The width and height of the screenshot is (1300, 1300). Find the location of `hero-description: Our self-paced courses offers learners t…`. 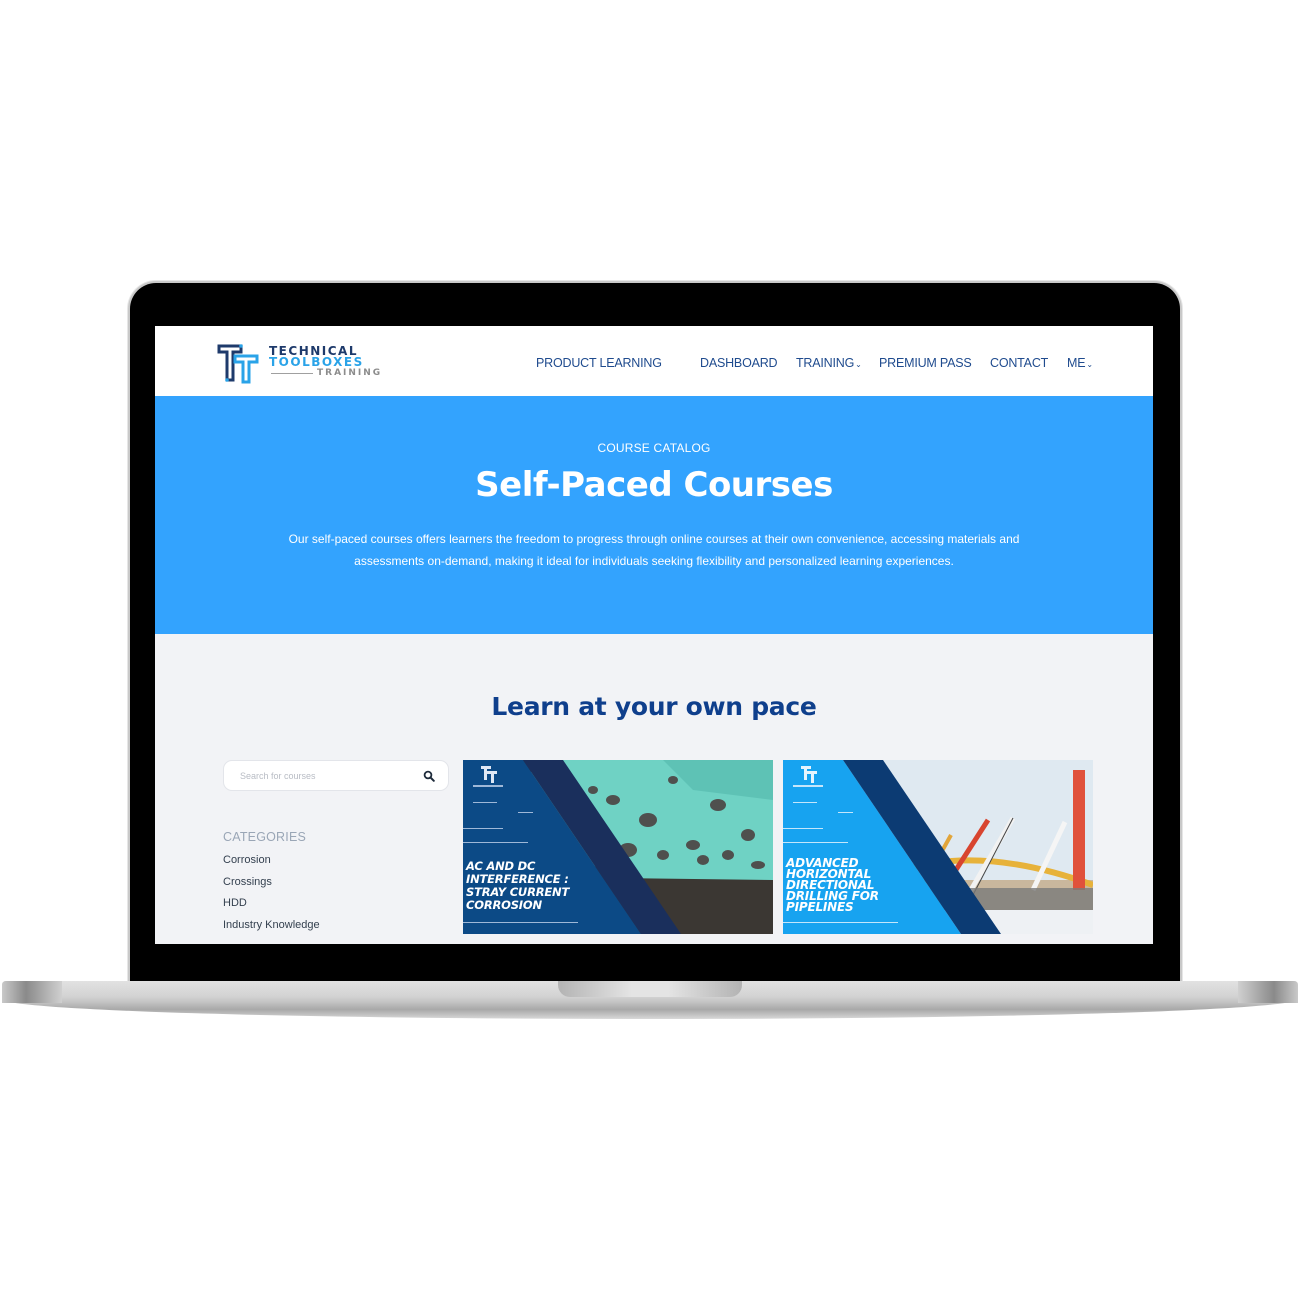

hero-description: Our self-paced courses offers learners t… is located at coordinates (654, 550).